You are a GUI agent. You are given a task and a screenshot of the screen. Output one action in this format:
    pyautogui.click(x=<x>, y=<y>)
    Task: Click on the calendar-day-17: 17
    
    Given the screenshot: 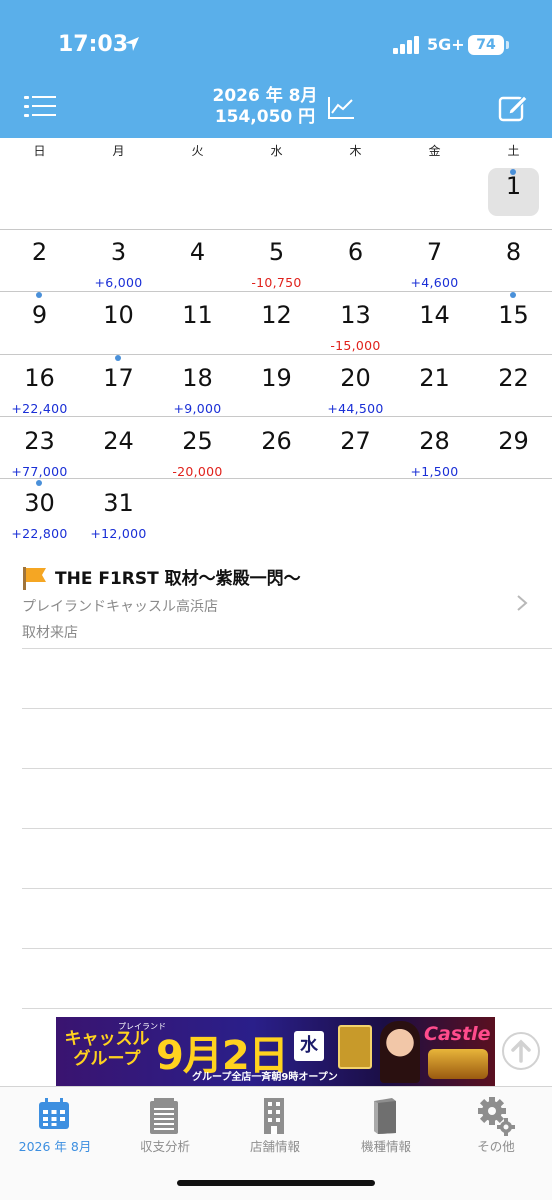 What is the action you would take?
    pyautogui.click(x=118, y=392)
    